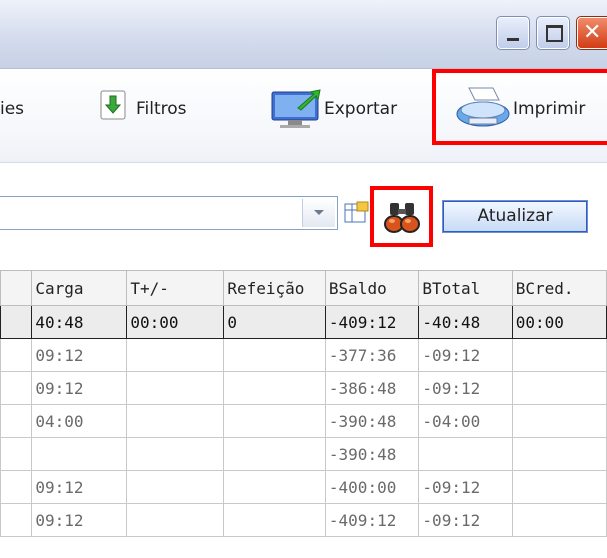 The image size is (607, 558). I want to click on close-icon: ✕, so click(592, 32).